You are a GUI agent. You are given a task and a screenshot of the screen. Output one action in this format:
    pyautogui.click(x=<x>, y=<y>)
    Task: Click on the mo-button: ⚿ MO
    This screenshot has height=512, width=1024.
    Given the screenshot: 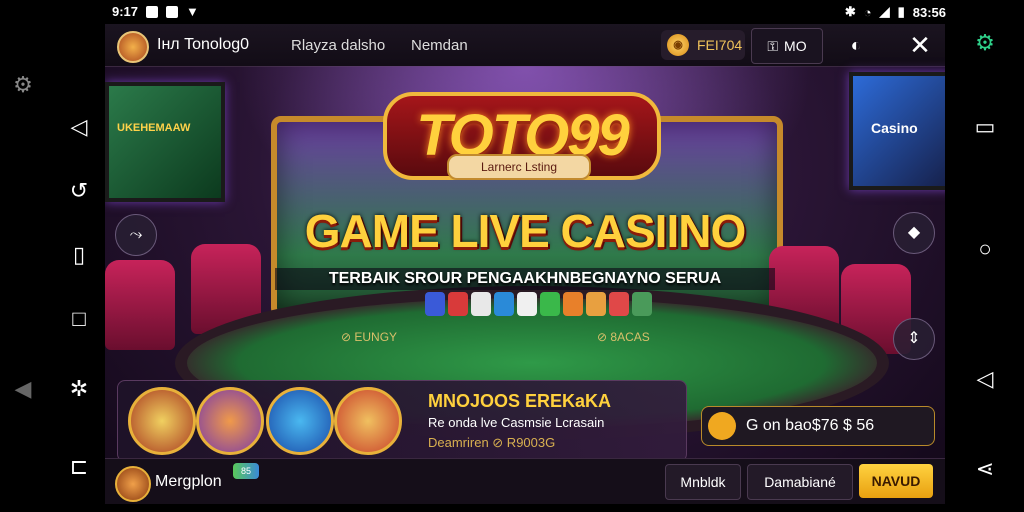 What is the action you would take?
    pyautogui.click(x=787, y=46)
    